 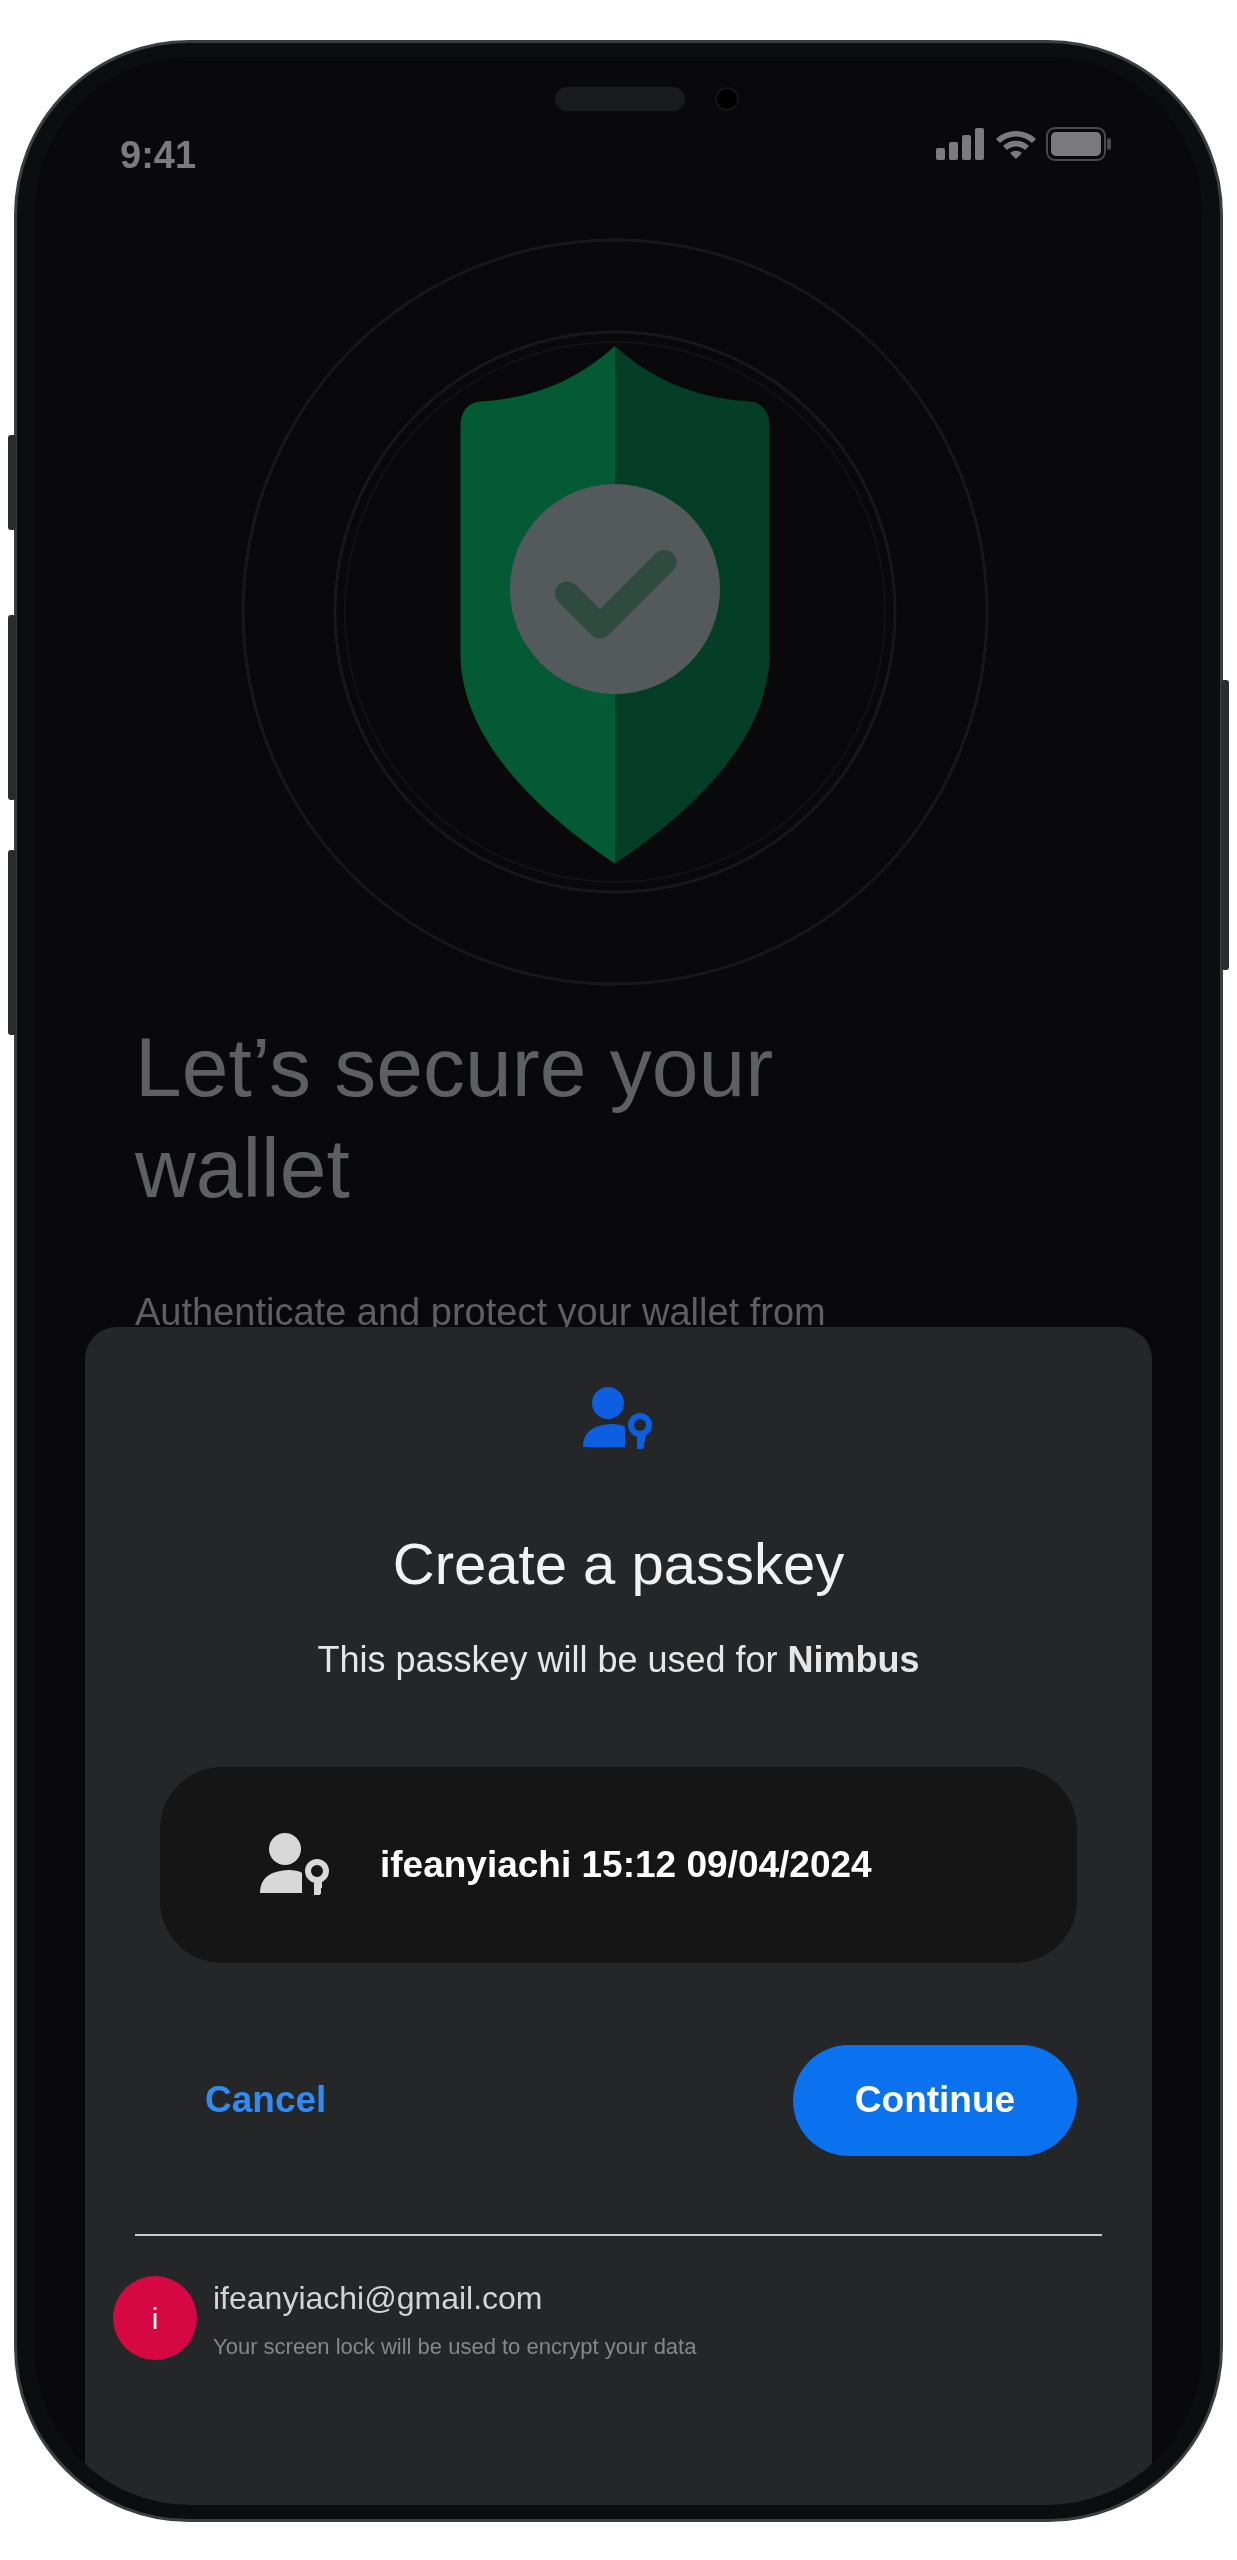 I want to click on status-time: 9:41, so click(x=158, y=155).